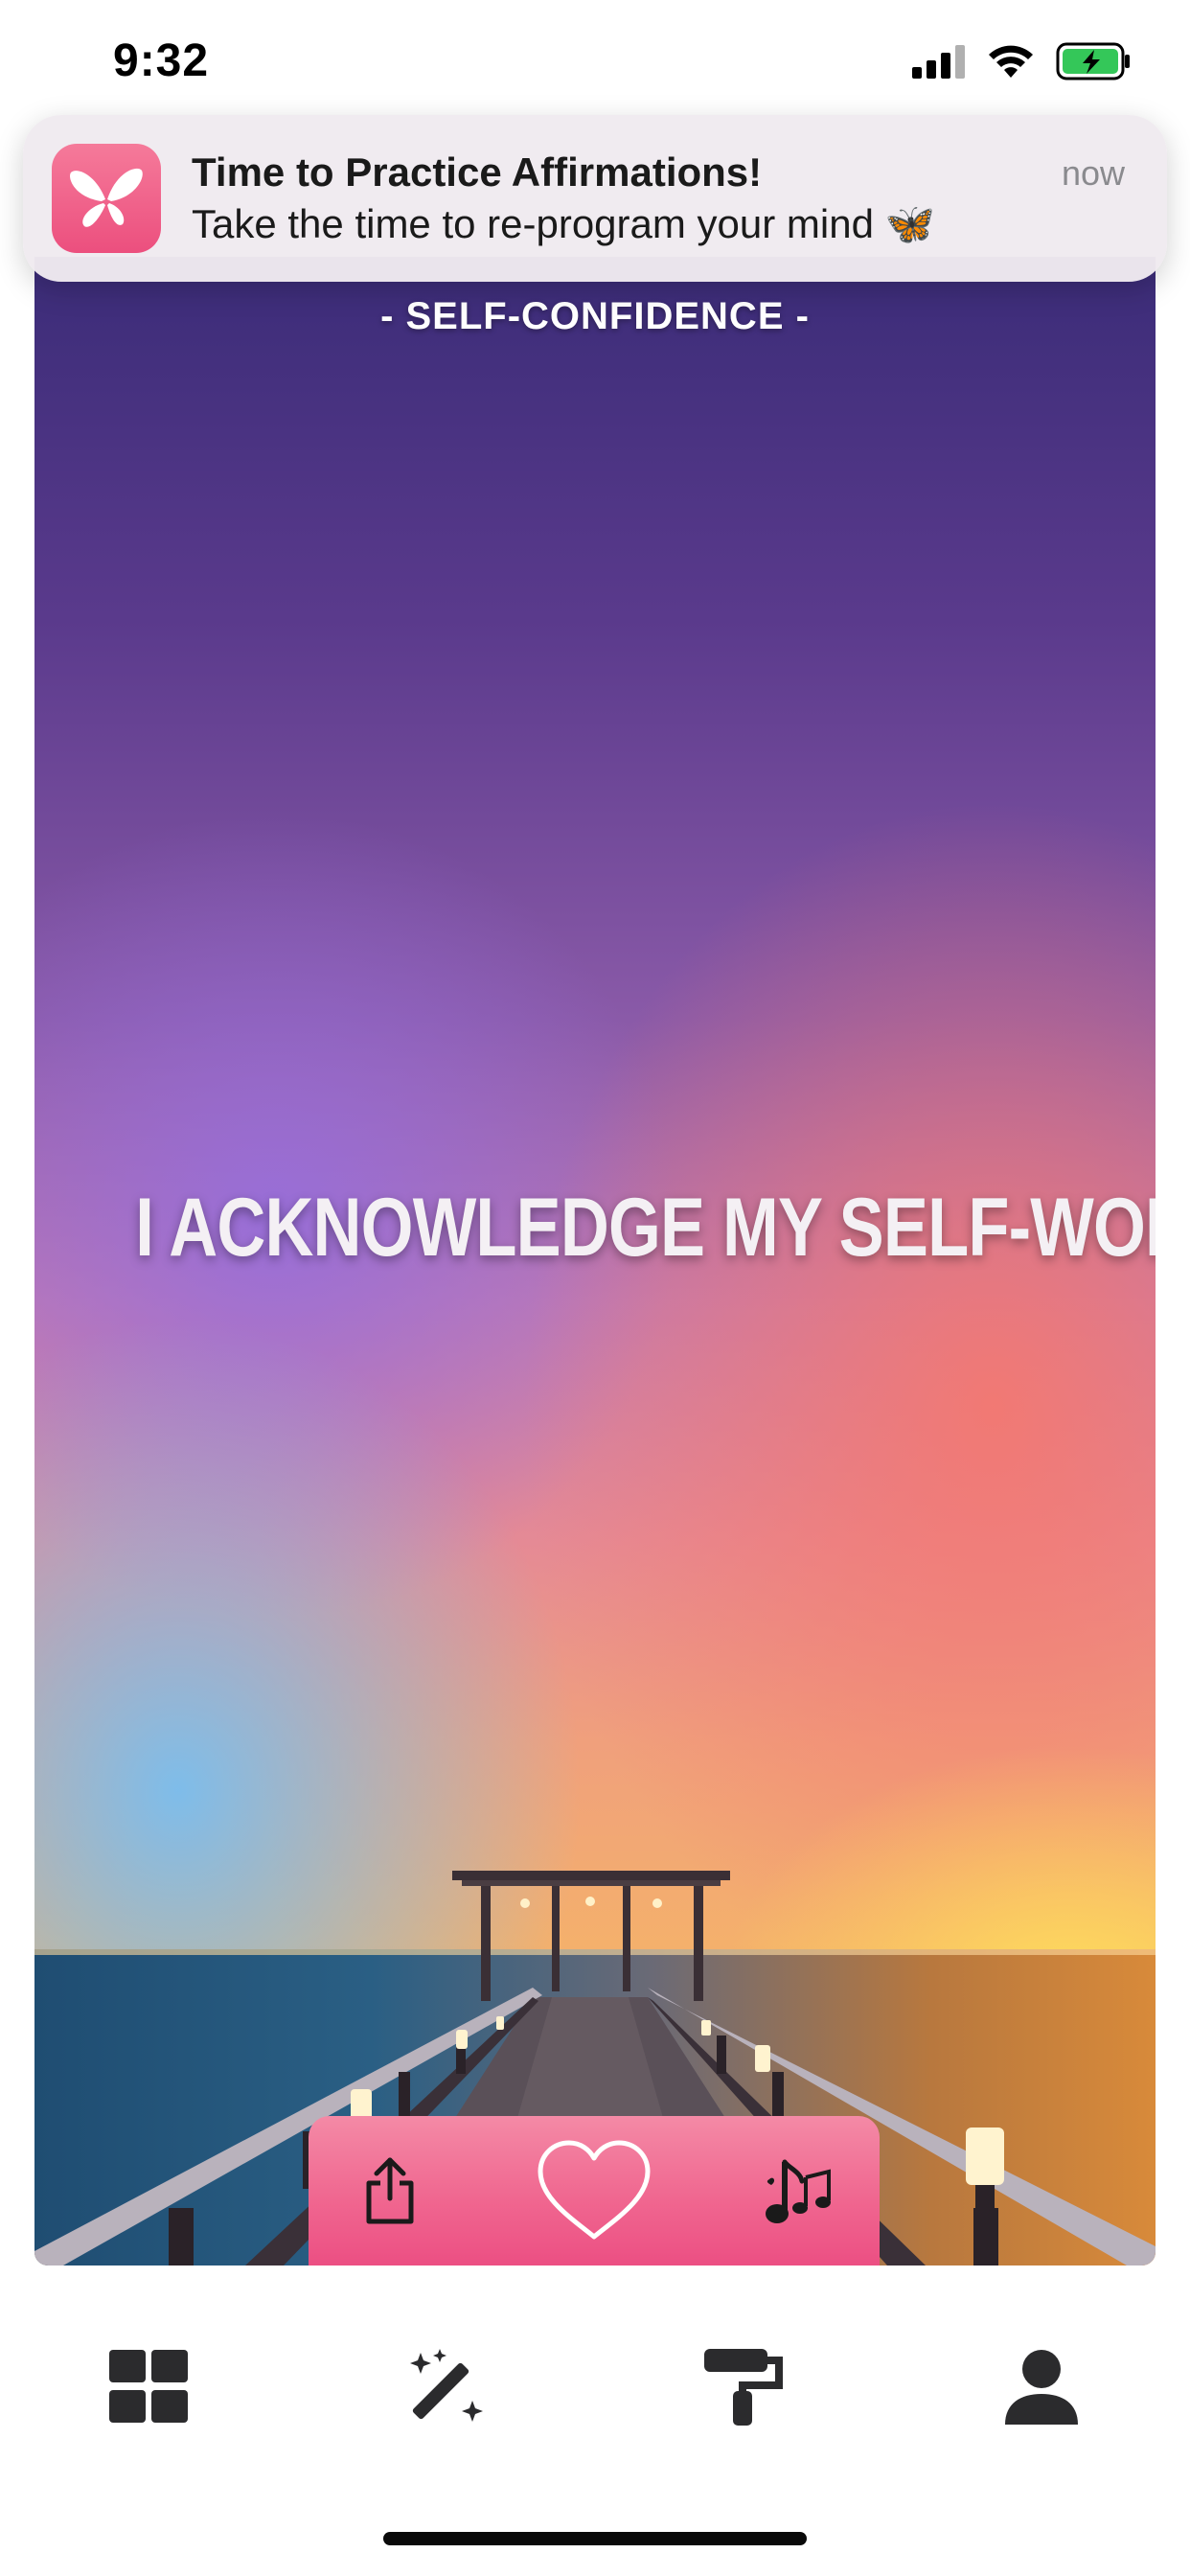 This screenshot has height=2576, width=1190. Describe the element at coordinates (1093, 61) in the screenshot. I see `battery-charging-icon` at that location.